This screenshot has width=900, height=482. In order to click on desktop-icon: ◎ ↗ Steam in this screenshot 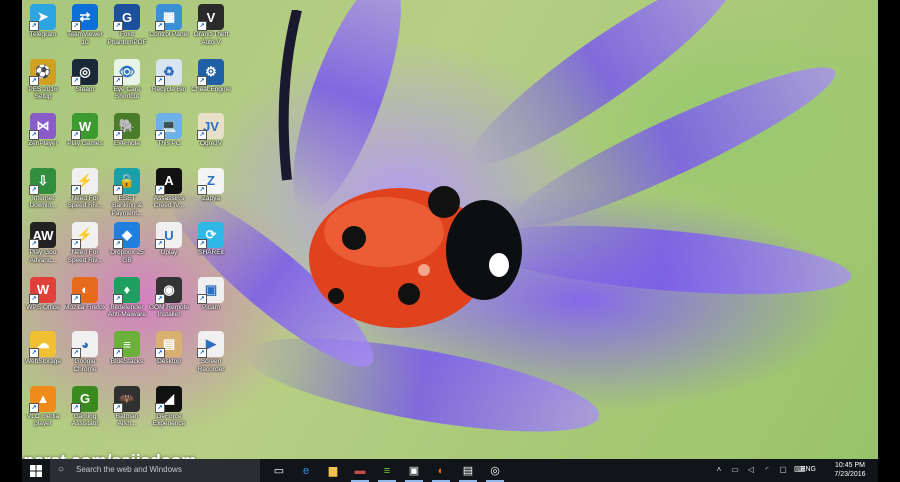, I will do `click(85, 83)`.